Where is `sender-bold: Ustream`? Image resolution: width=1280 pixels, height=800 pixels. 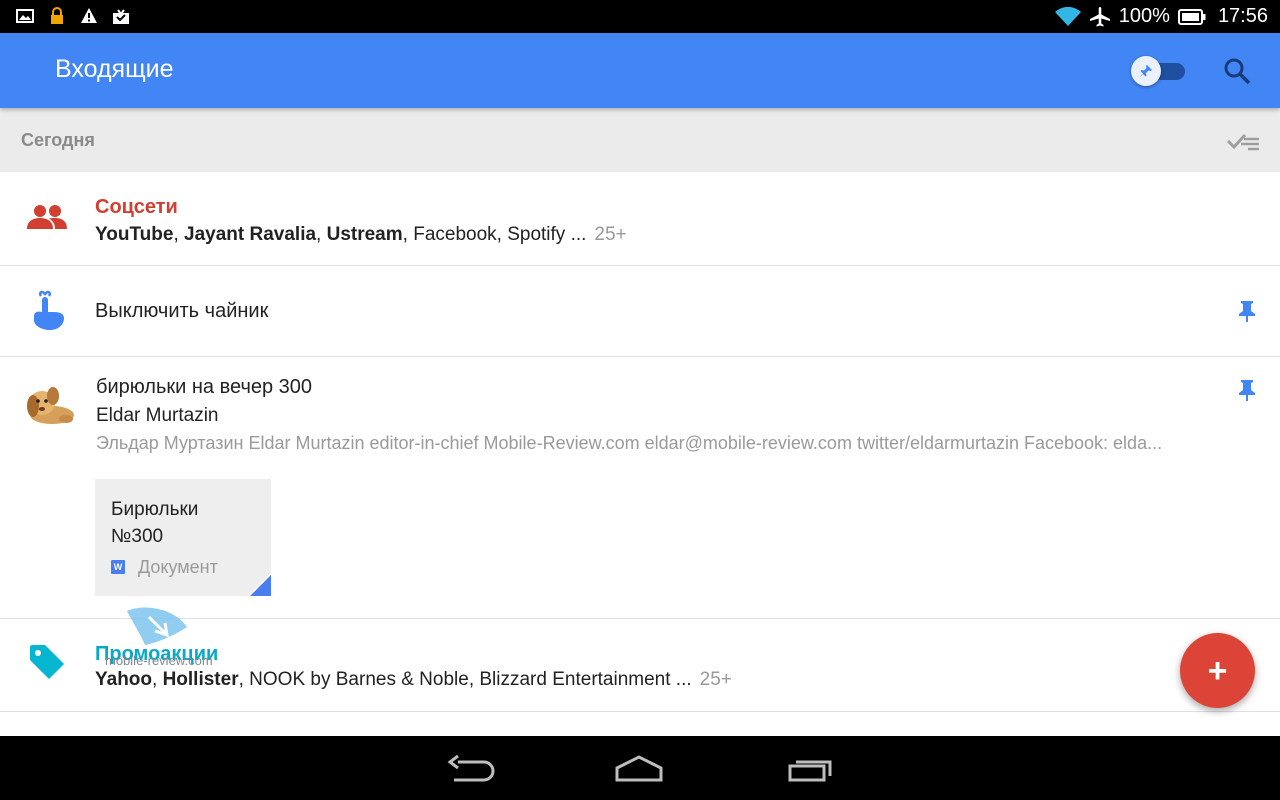
sender-bold: Ustream is located at coordinates (364, 234).